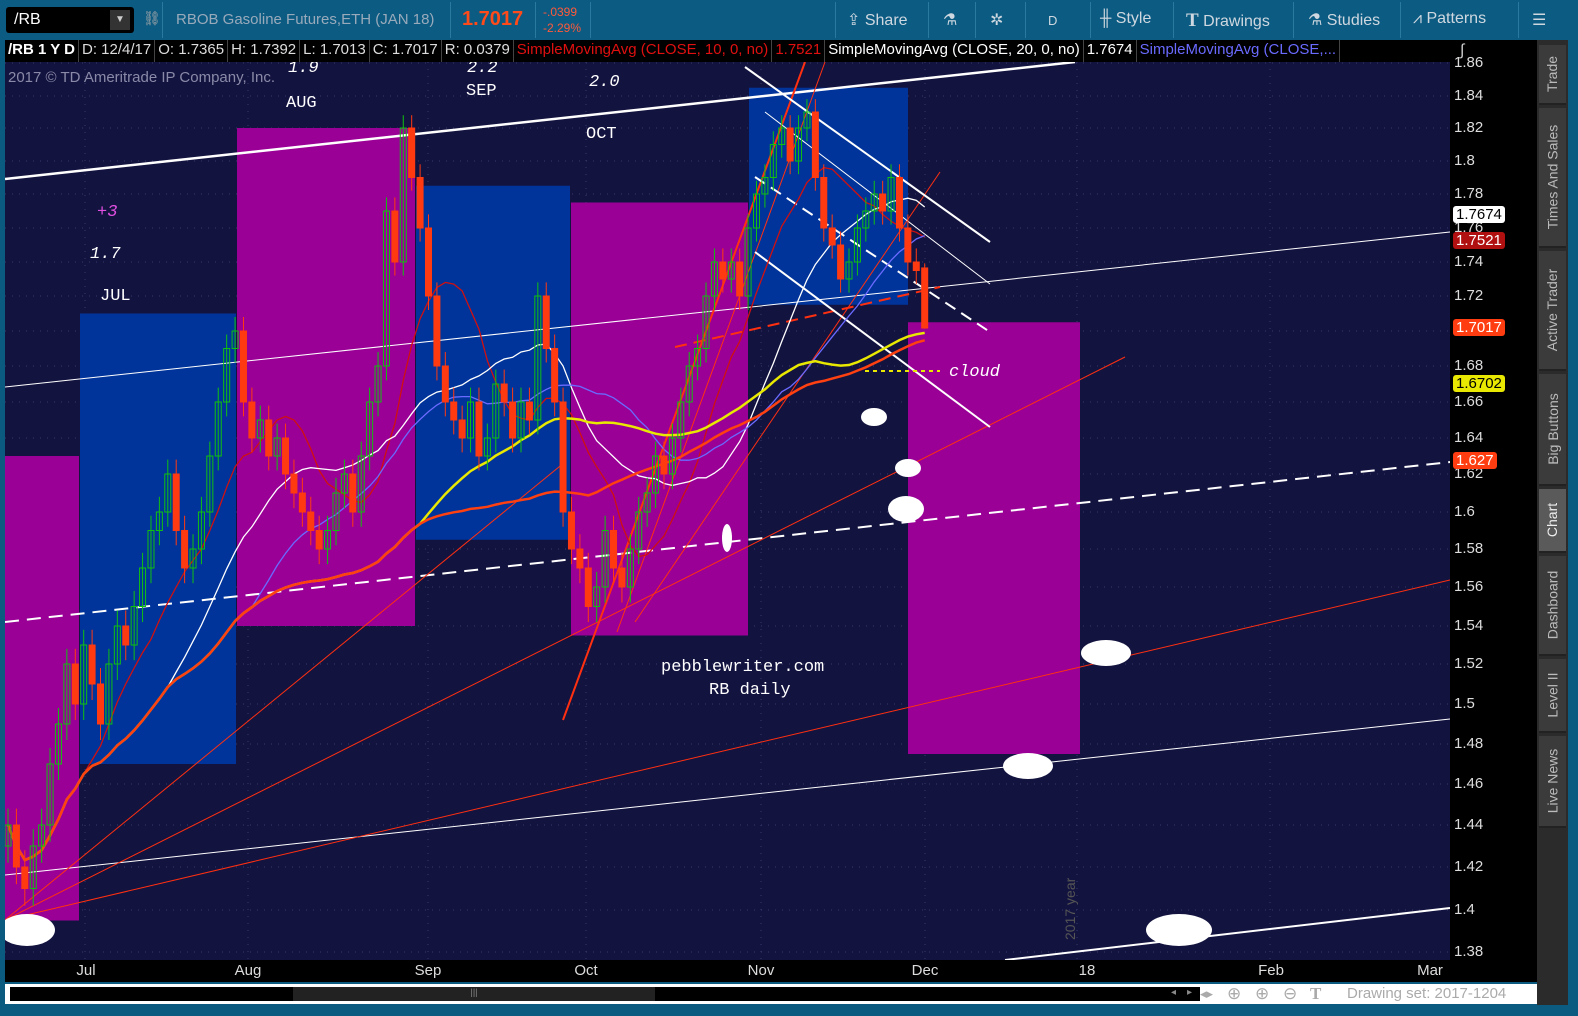  Describe the element at coordinates (192, 51) in the screenshot. I see `info-open: O: 1.7365` at that location.